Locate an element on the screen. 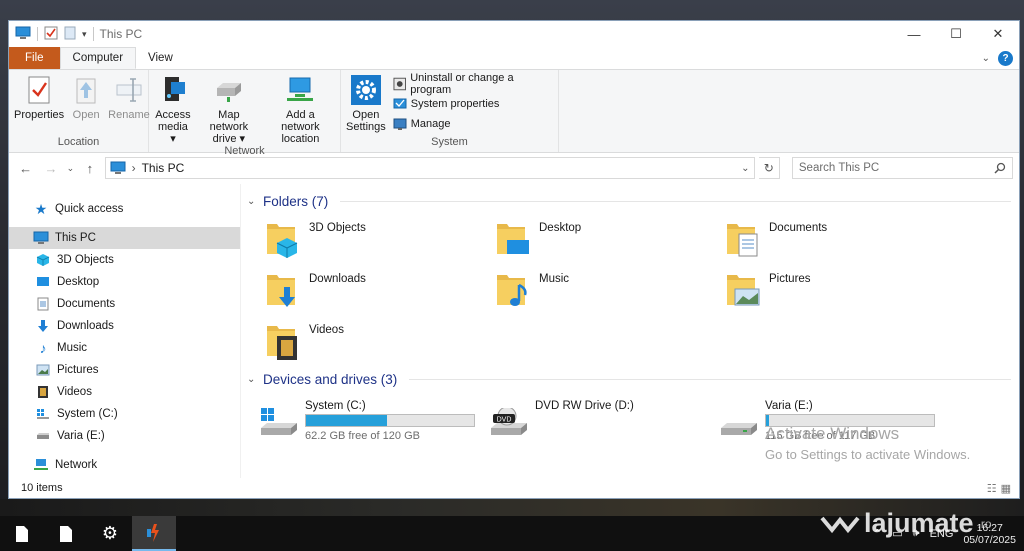  star-icon: ★ is located at coordinates (41, 208).